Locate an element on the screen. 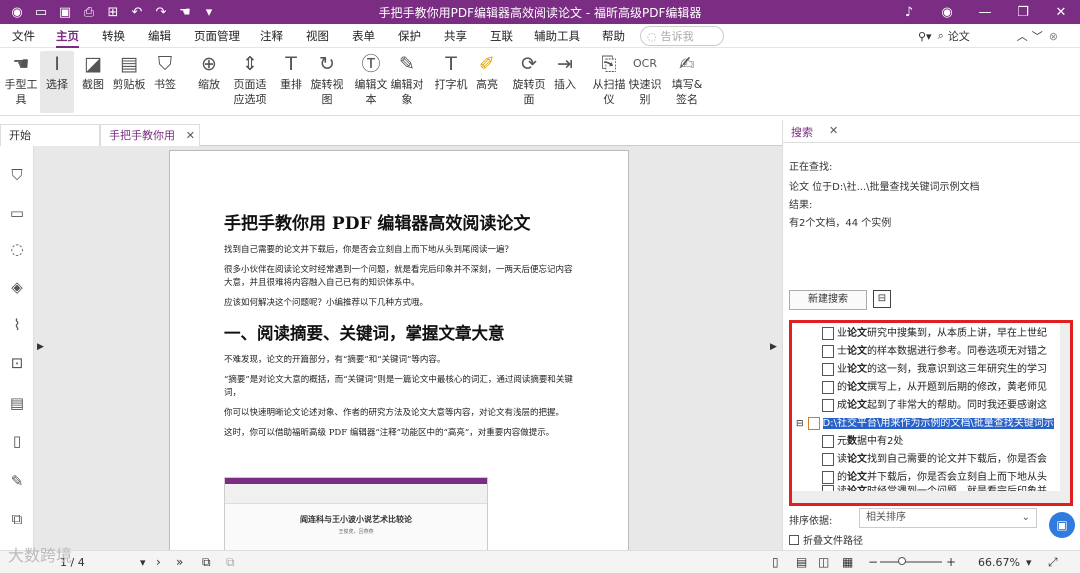 This screenshot has width=1080, height=573. typewriter-button: T 打字机 is located at coordinates (451, 82).